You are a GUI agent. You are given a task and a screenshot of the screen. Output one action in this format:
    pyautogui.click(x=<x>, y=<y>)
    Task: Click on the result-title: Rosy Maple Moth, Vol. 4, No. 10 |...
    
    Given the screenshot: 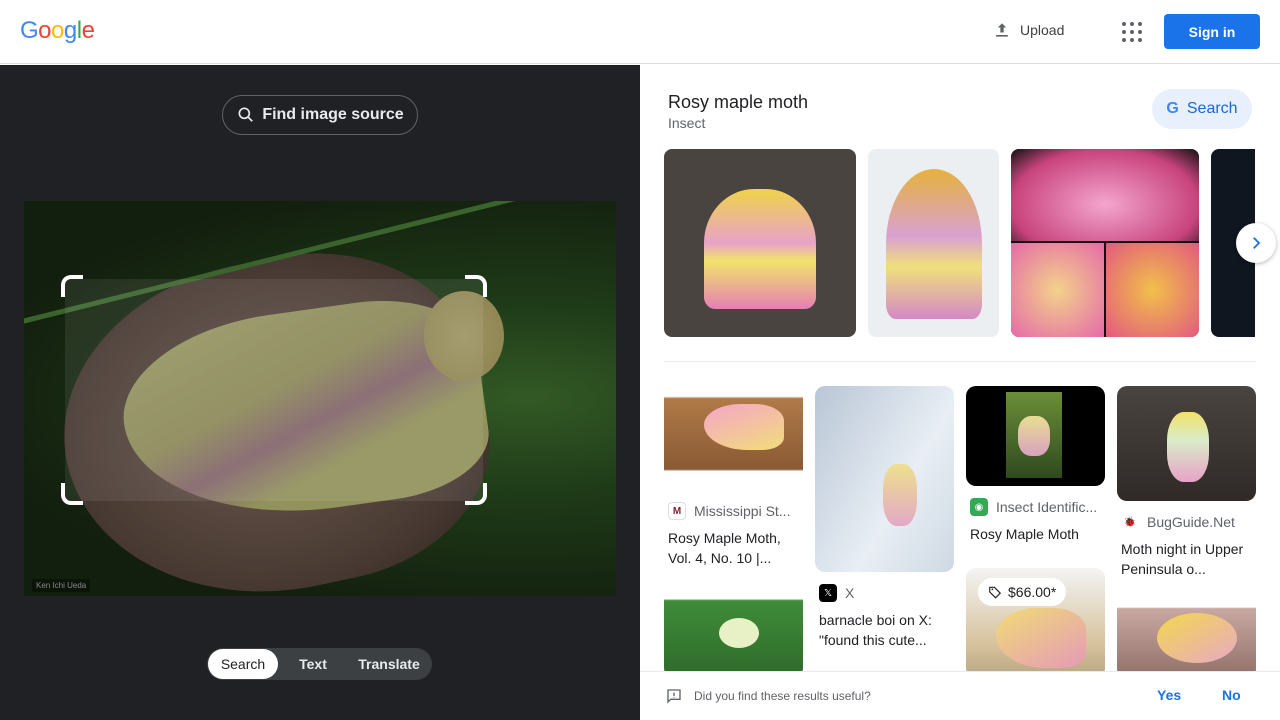 What is the action you would take?
    pyautogui.click(x=733, y=548)
    